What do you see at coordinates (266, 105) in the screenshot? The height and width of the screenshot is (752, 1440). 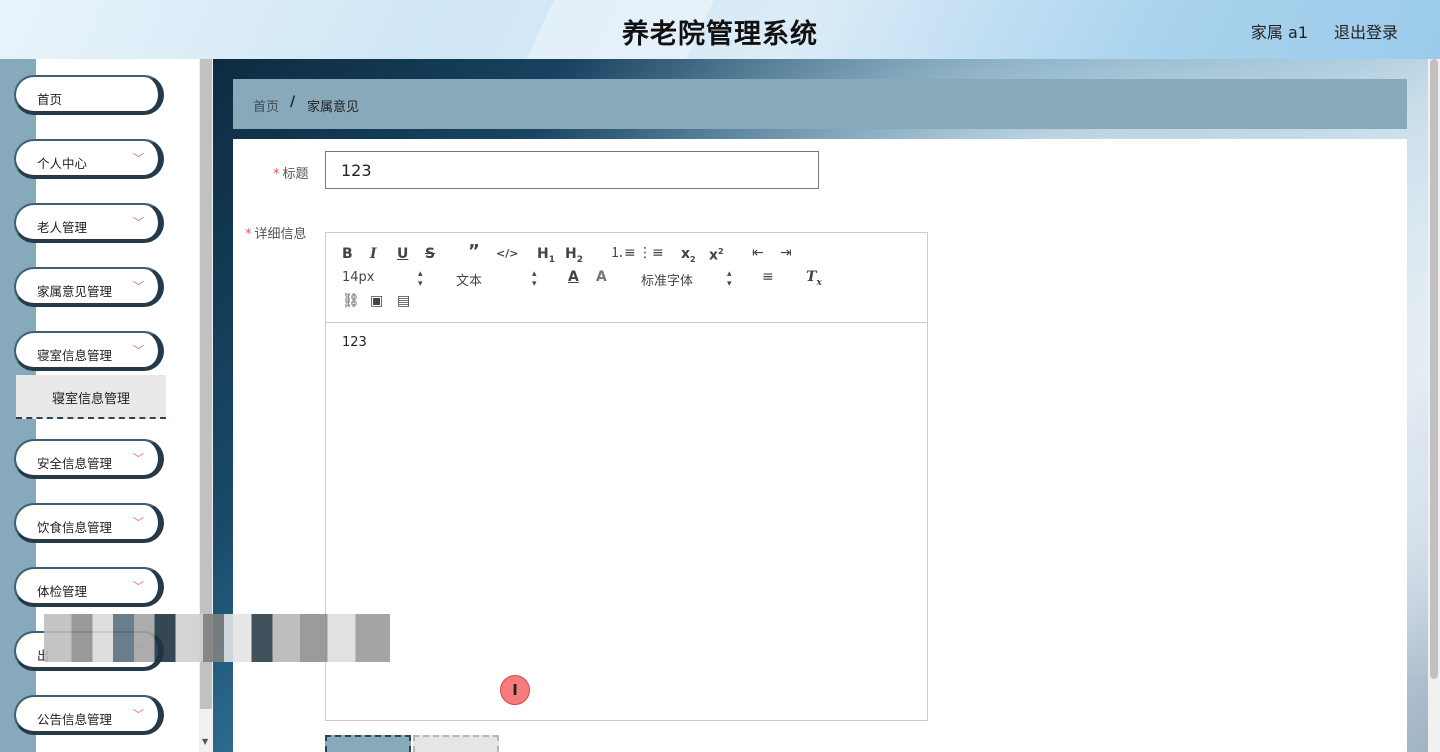 I see `breadcrumb-home: 首页` at bounding box center [266, 105].